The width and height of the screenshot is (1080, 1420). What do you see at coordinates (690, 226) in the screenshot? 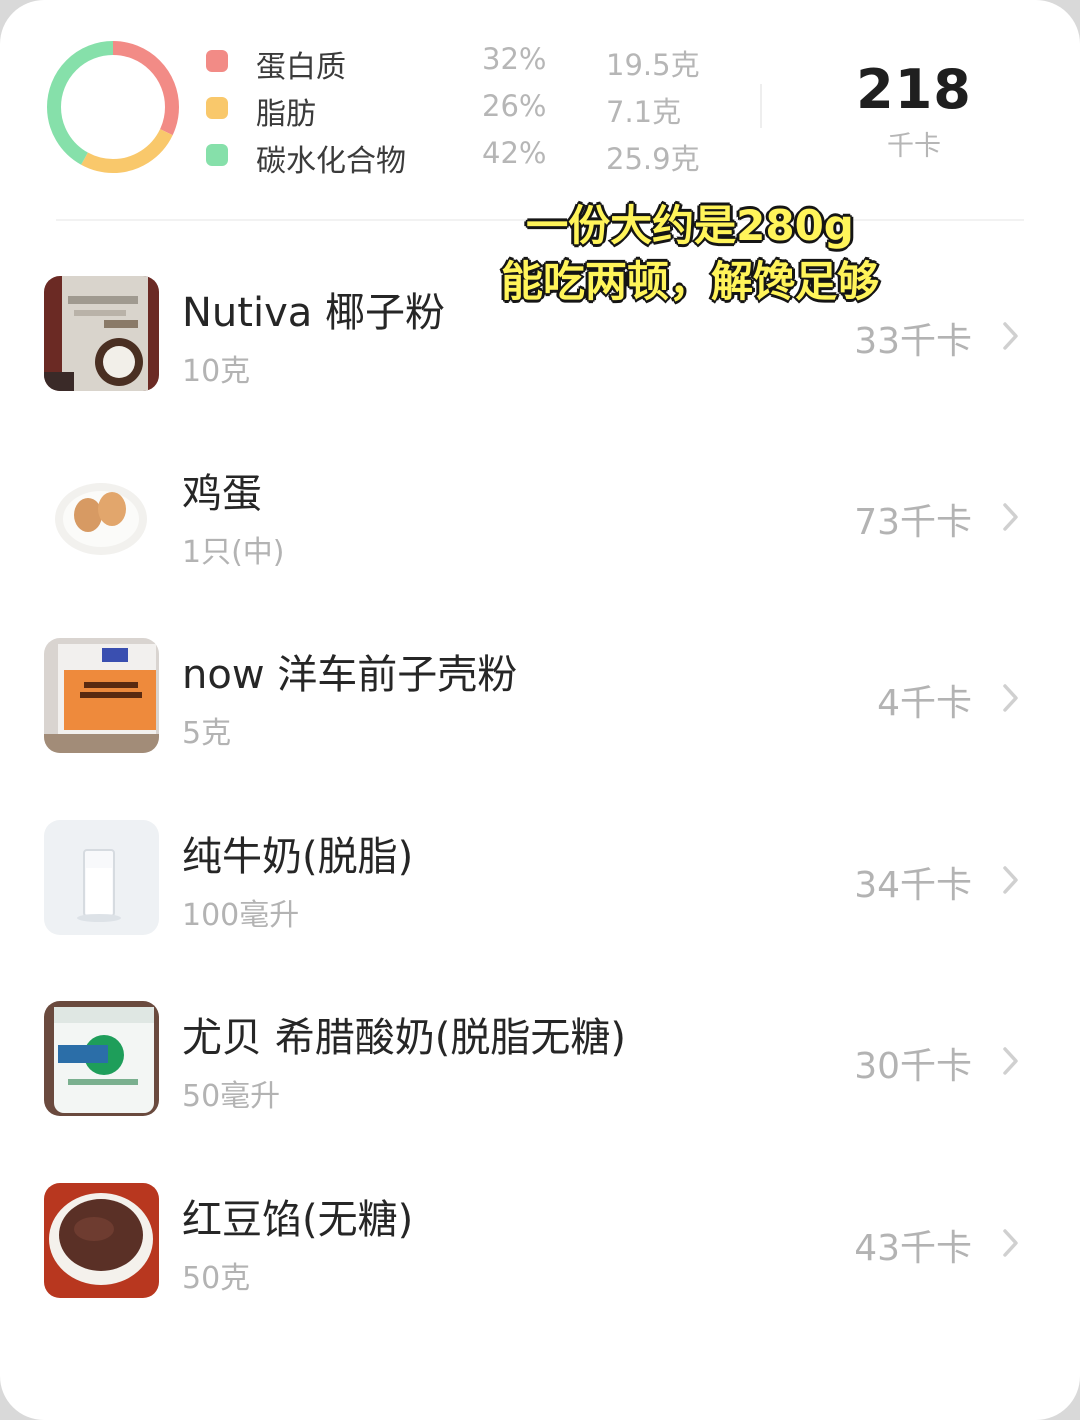
I see `caption-line-1: 一份大约是280g` at bounding box center [690, 226].